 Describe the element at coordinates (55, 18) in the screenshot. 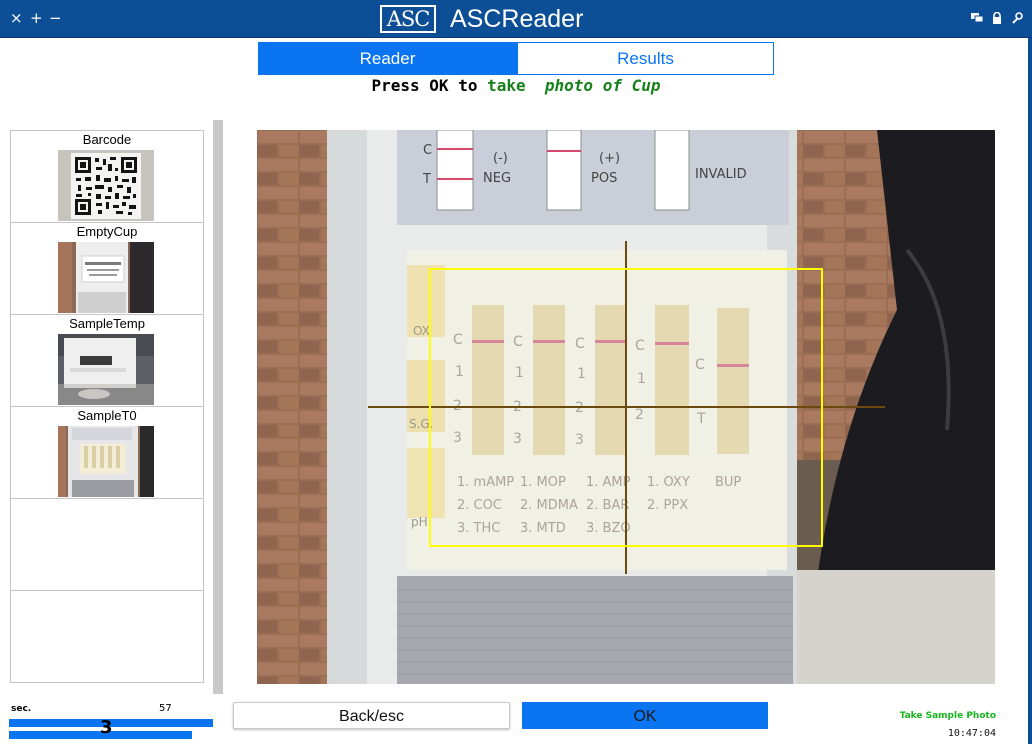

I see `minimize-window-button: −` at that location.